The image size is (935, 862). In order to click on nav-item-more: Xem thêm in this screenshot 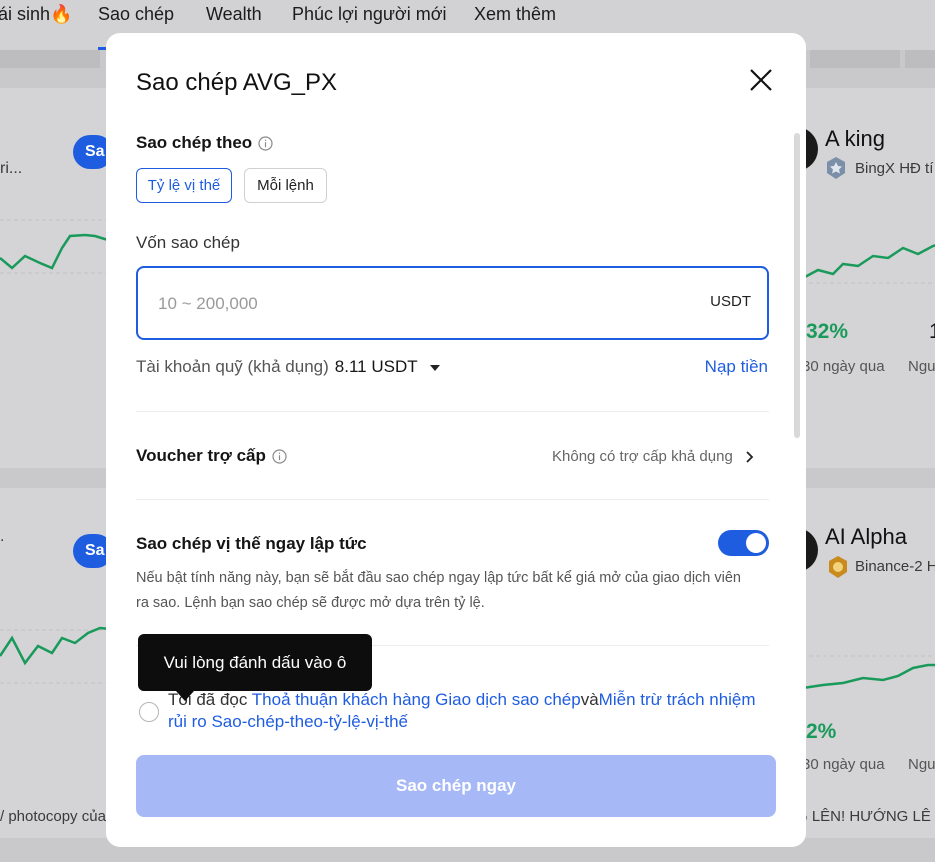, I will do `click(515, 14)`.